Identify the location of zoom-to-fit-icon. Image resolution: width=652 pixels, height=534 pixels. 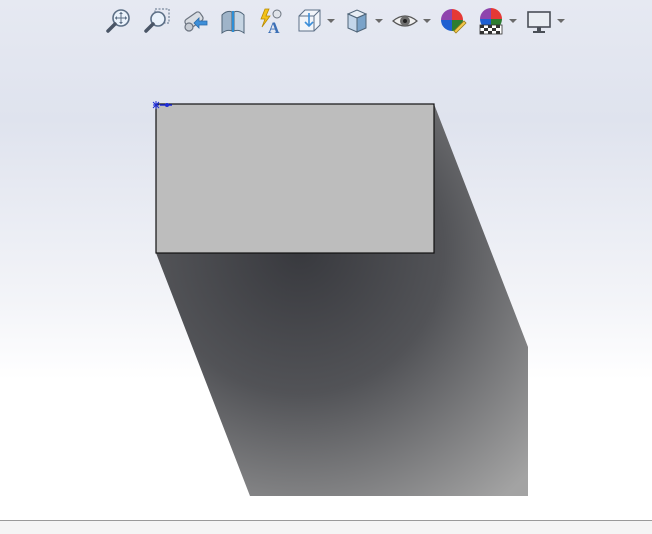
(118, 21).